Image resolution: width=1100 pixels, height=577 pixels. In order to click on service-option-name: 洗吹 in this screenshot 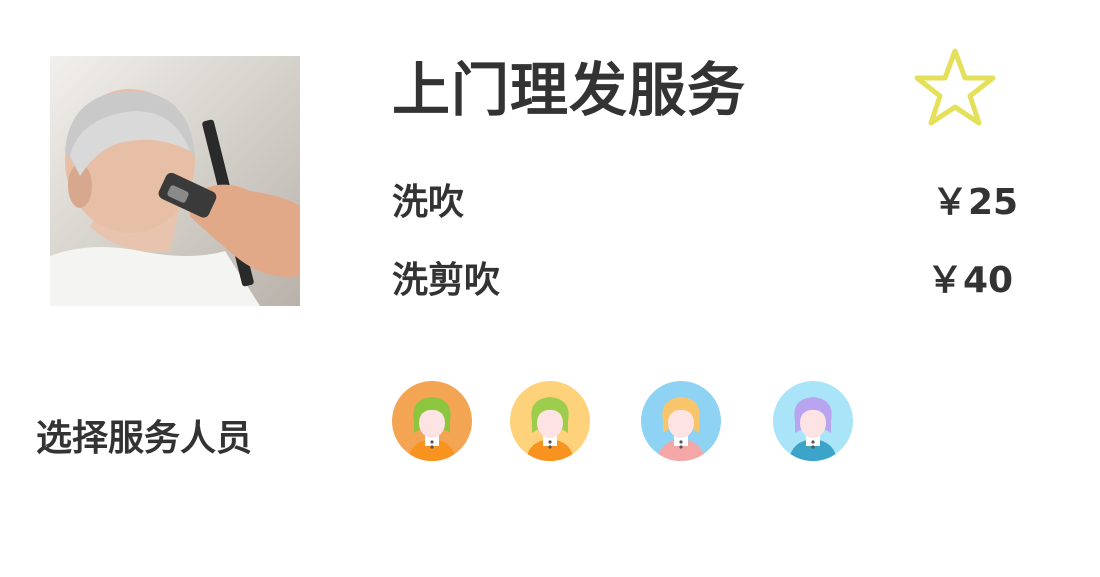, I will do `click(428, 202)`.